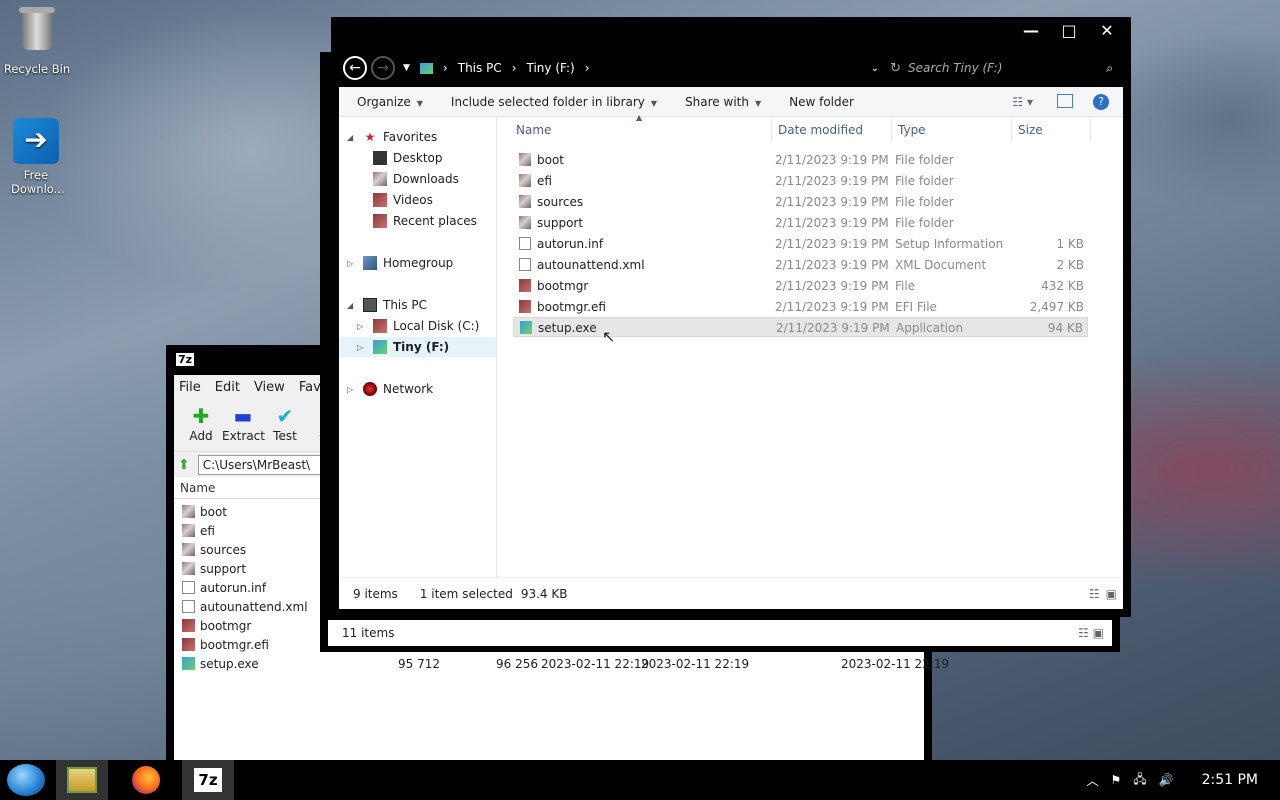 The image size is (1280, 800). Describe the element at coordinates (223, 549) in the screenshot. I see `file-name: sources` at that location.